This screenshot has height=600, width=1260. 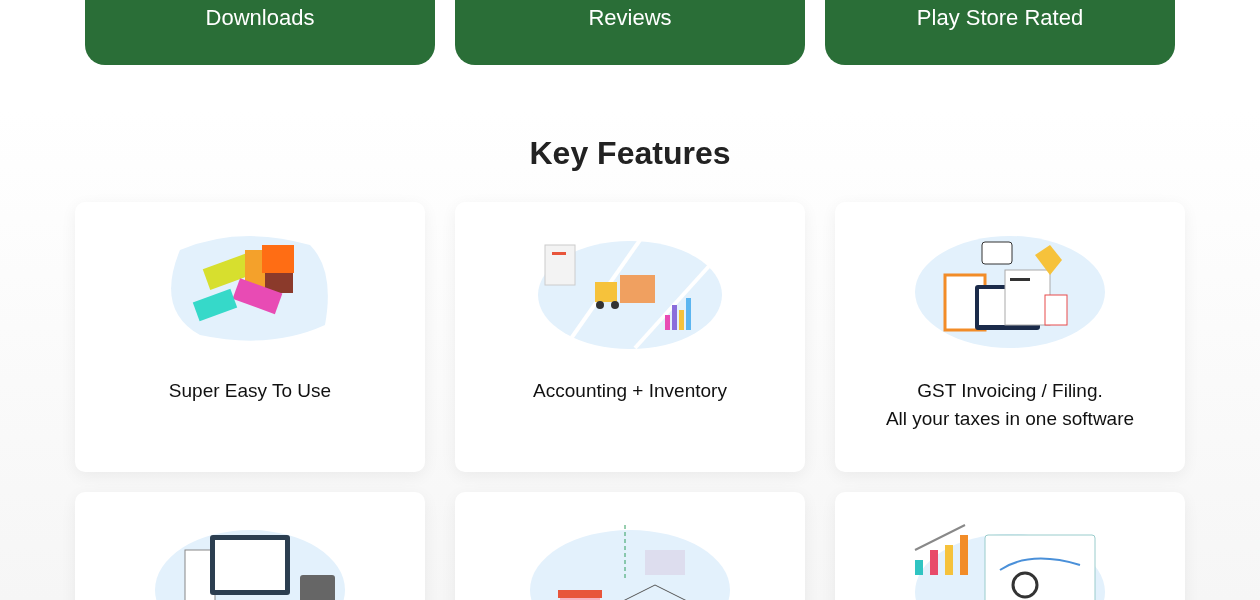 I want to click on stat-card: Reviews, so click(x=630, y=32).